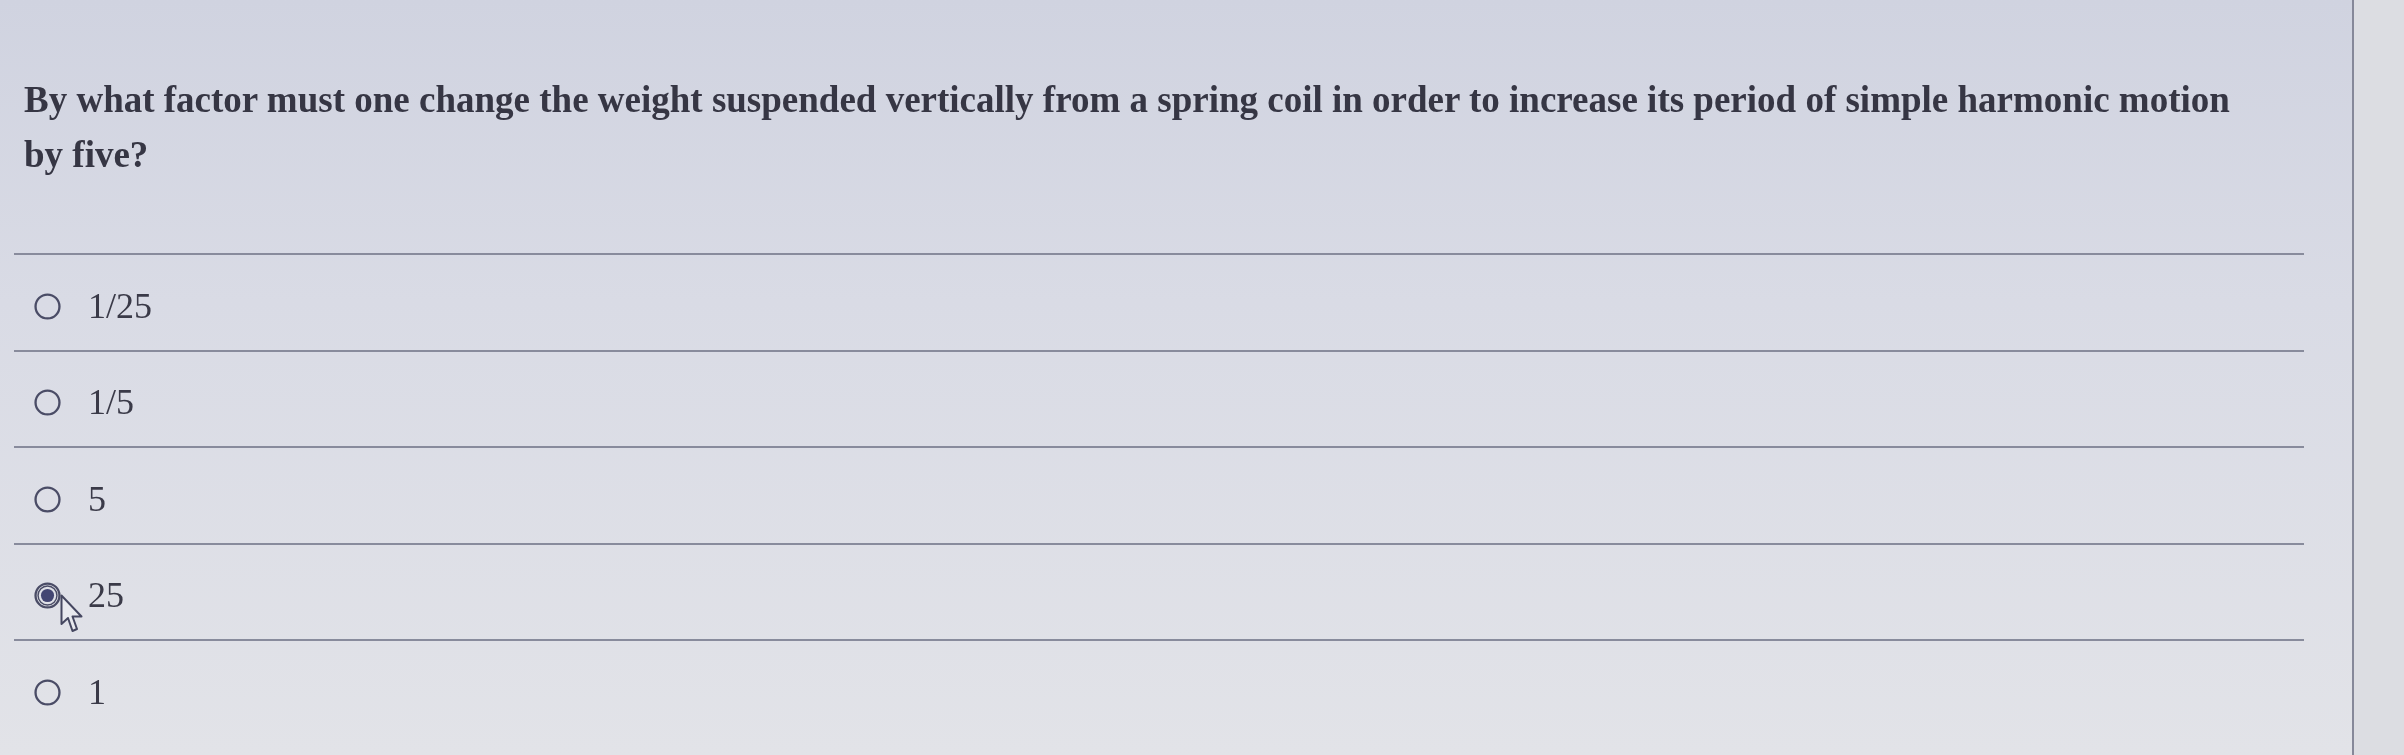 The height and width of the screenshot is (755, 2404). Describe the element at coordinates (111, 403) in the screenshot. I see `option-label: 1/5` at that location.